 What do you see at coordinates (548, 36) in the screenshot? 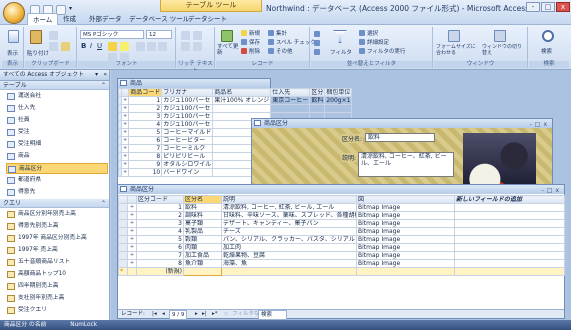
I see `find-icon` at bounding box center [548, 36].